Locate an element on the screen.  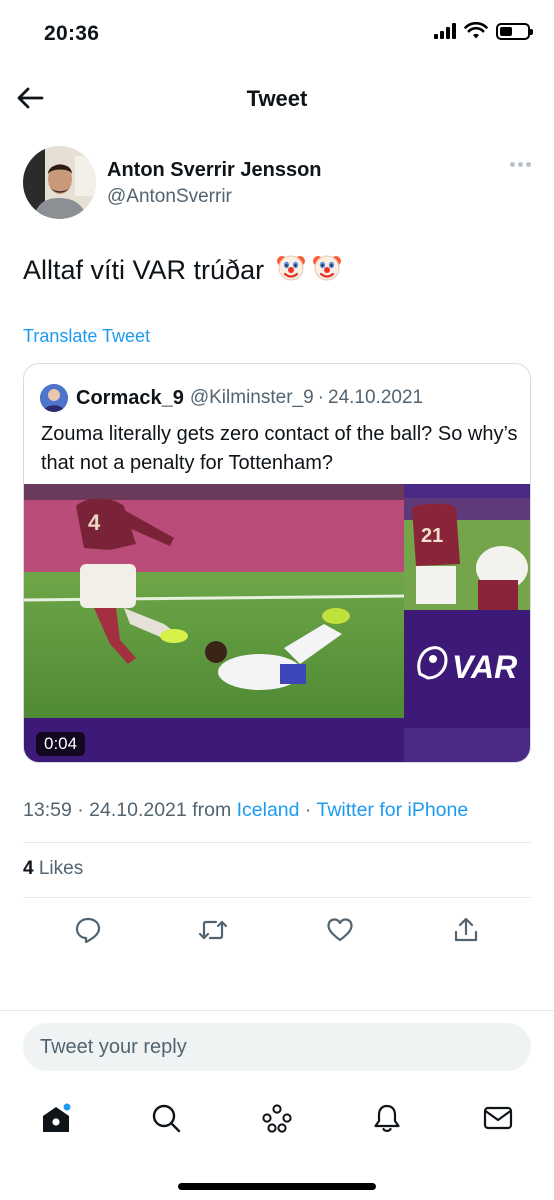
status-icons is located at coordinates (483, 31).